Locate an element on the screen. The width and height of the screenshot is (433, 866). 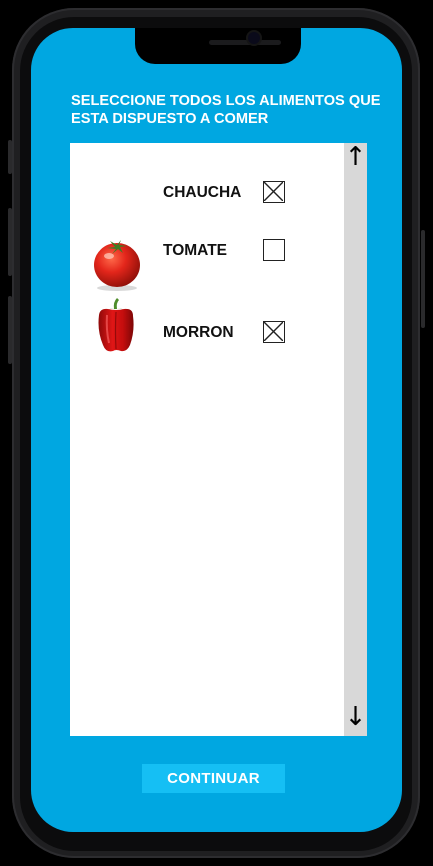
checkbox-chaucha is located at coordinates (274, 192).